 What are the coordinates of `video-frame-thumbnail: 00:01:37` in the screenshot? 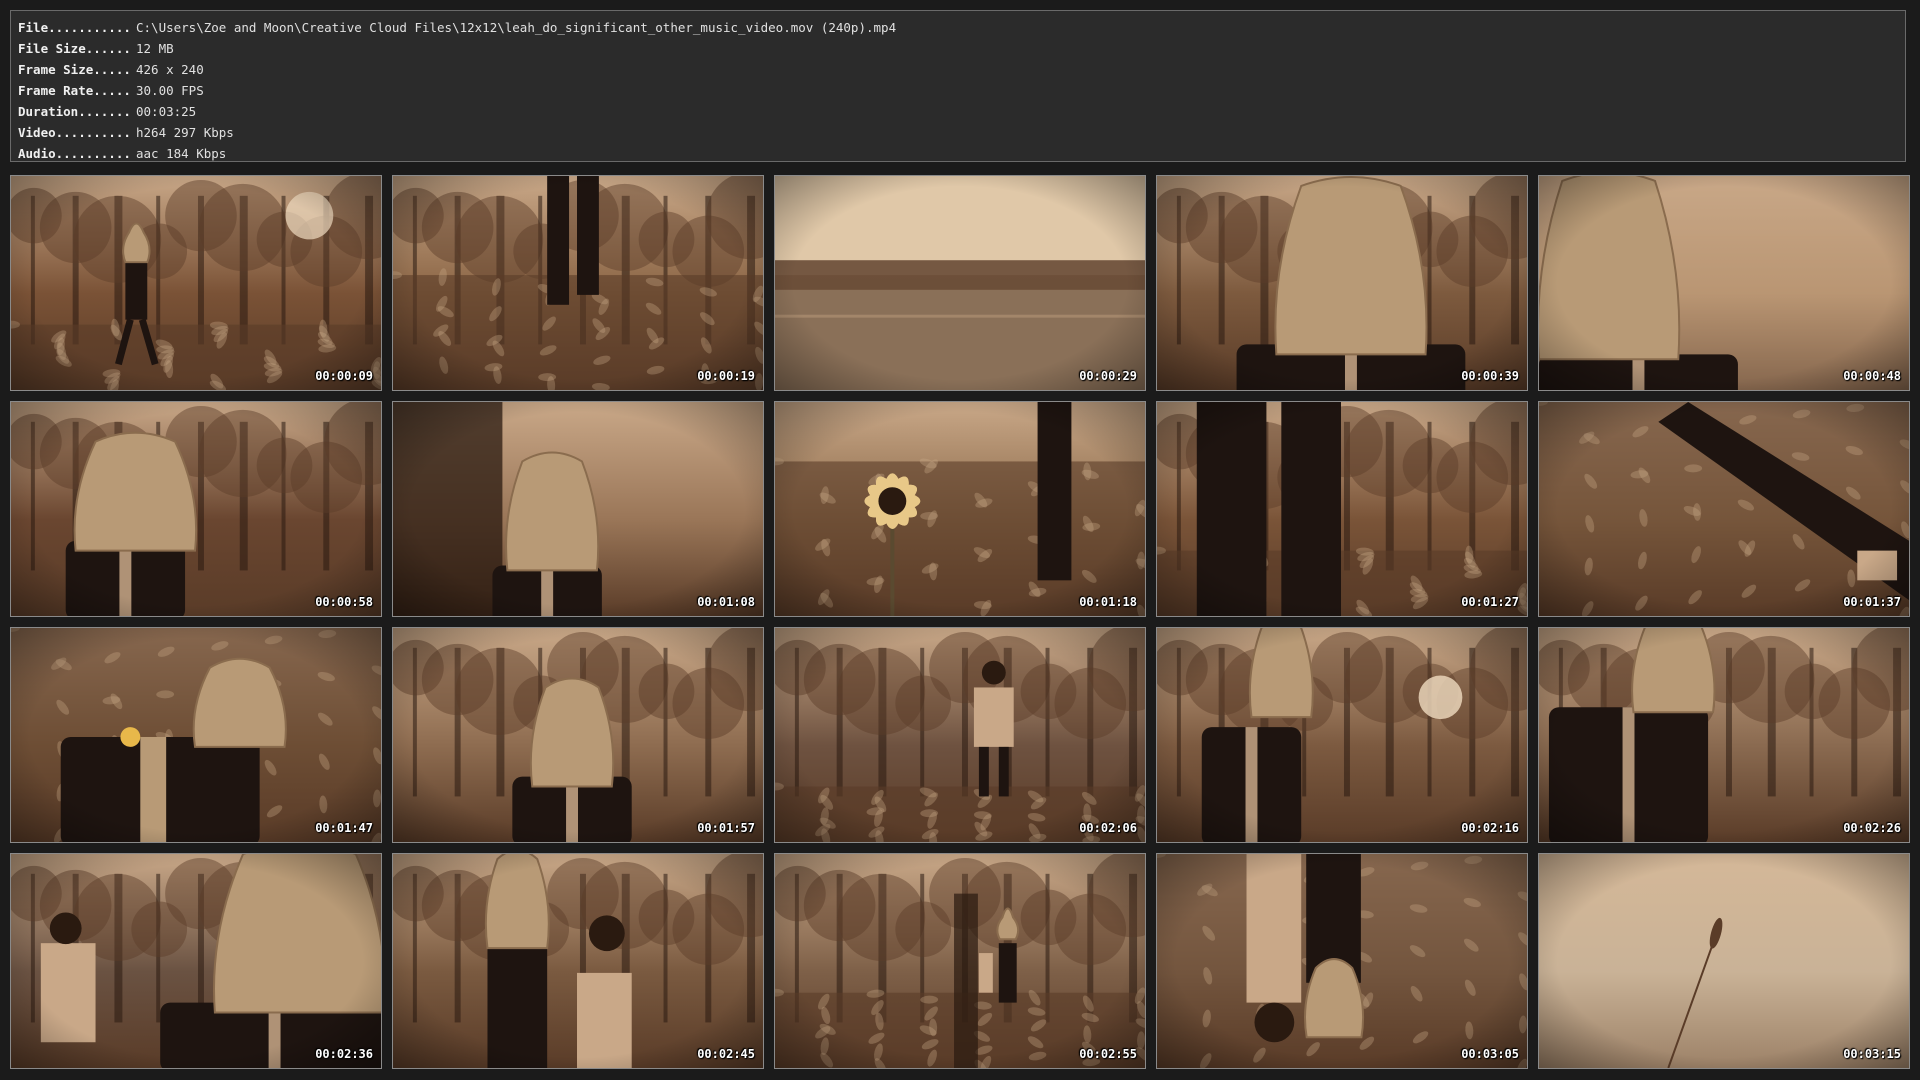 It's located at (1724, 509).